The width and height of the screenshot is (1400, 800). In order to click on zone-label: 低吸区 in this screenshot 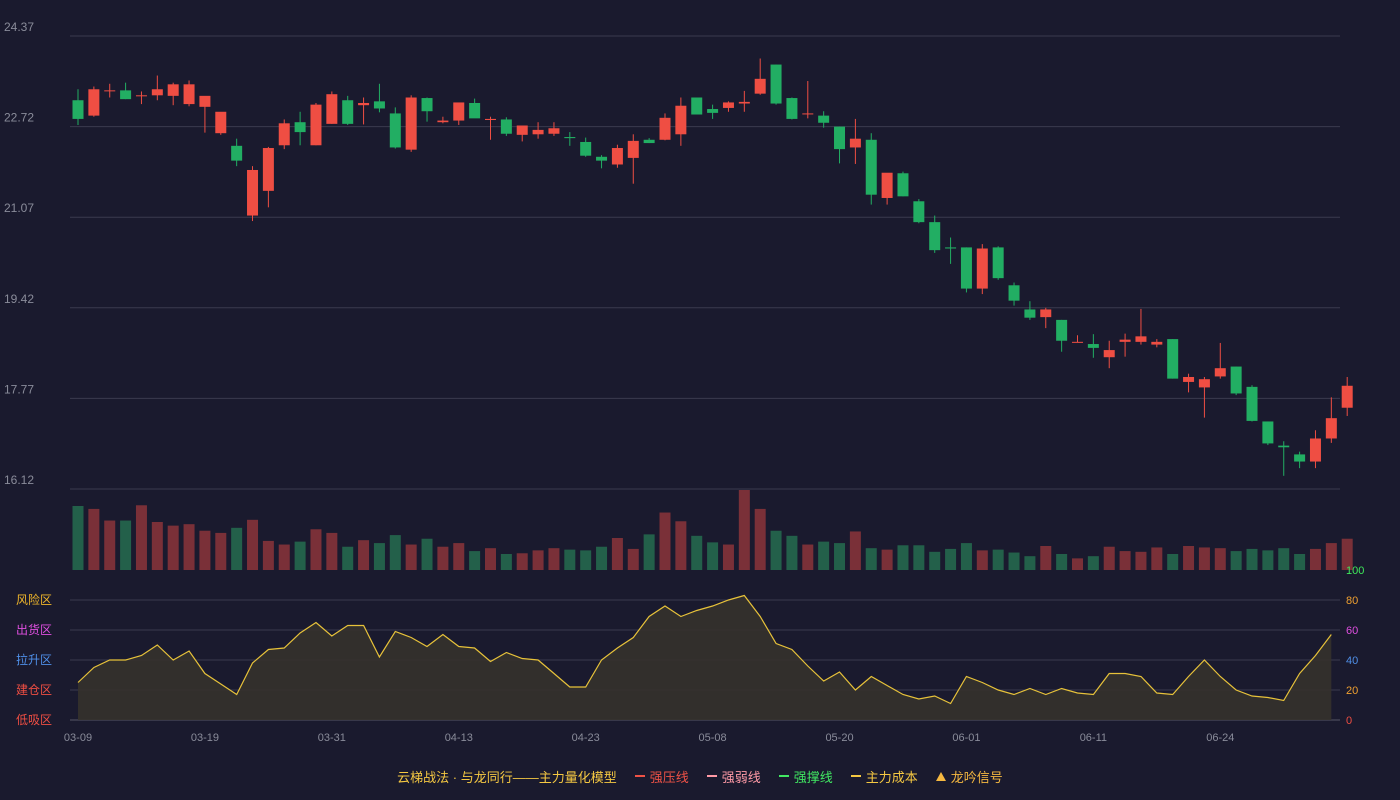, I will do `click(34, 720)`.